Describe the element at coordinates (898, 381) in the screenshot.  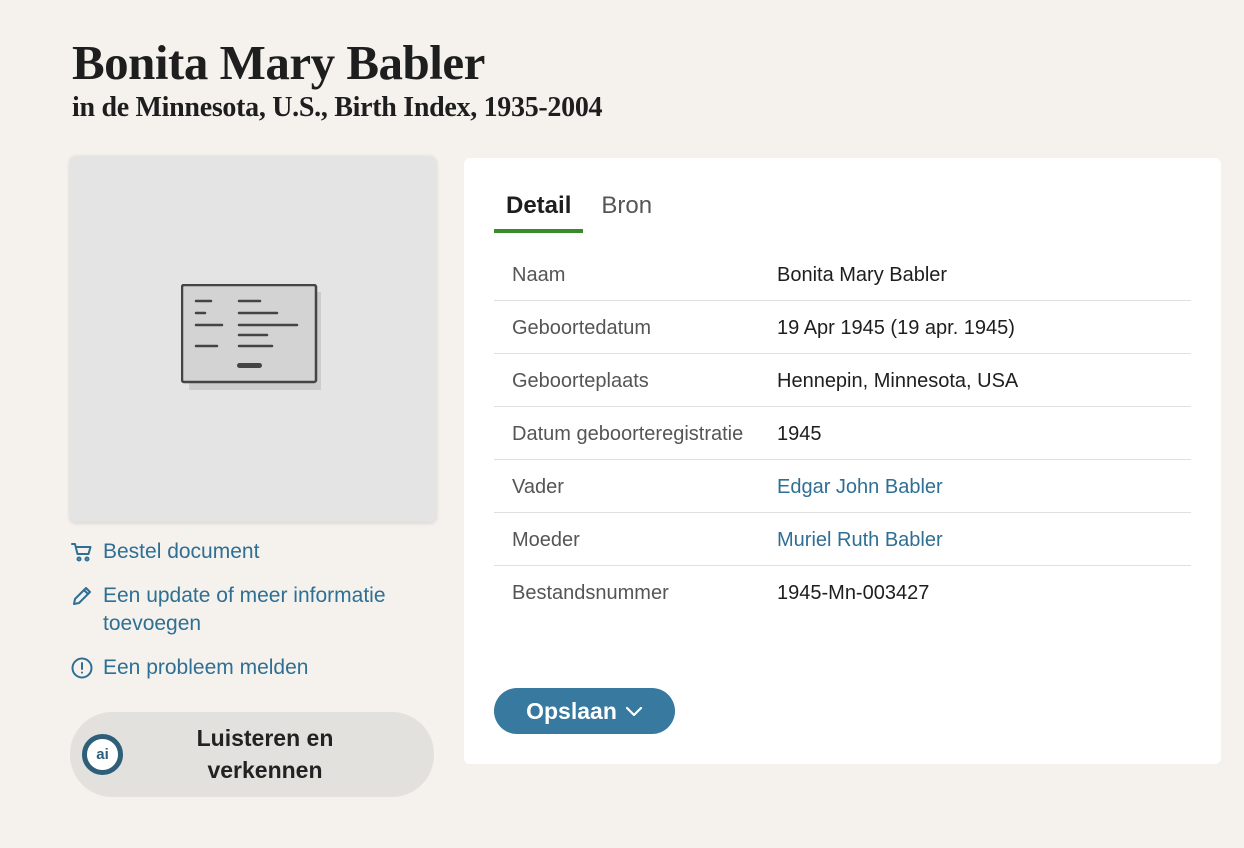
I see `detail-value: Hennepin, Minnesota, USA` at that location.